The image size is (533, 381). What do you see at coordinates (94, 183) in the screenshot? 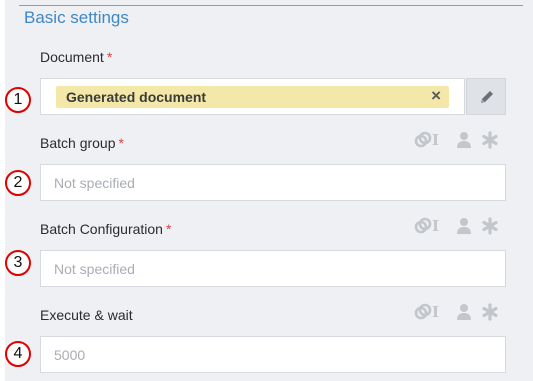
I see `batch-group-placeholder: Not specified` at bounding box center [94, 183].